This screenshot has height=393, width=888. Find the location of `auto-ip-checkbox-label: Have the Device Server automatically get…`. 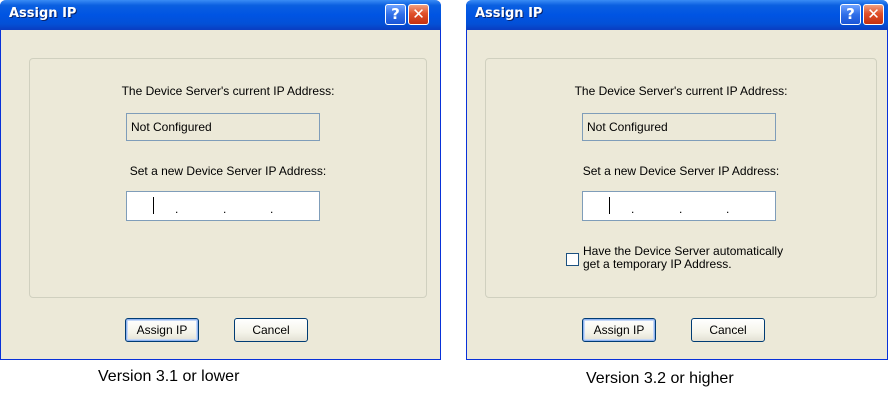

auto-ip-checkbox-label: Have the Device Server automatically get… is located at coordinates (683, 258).